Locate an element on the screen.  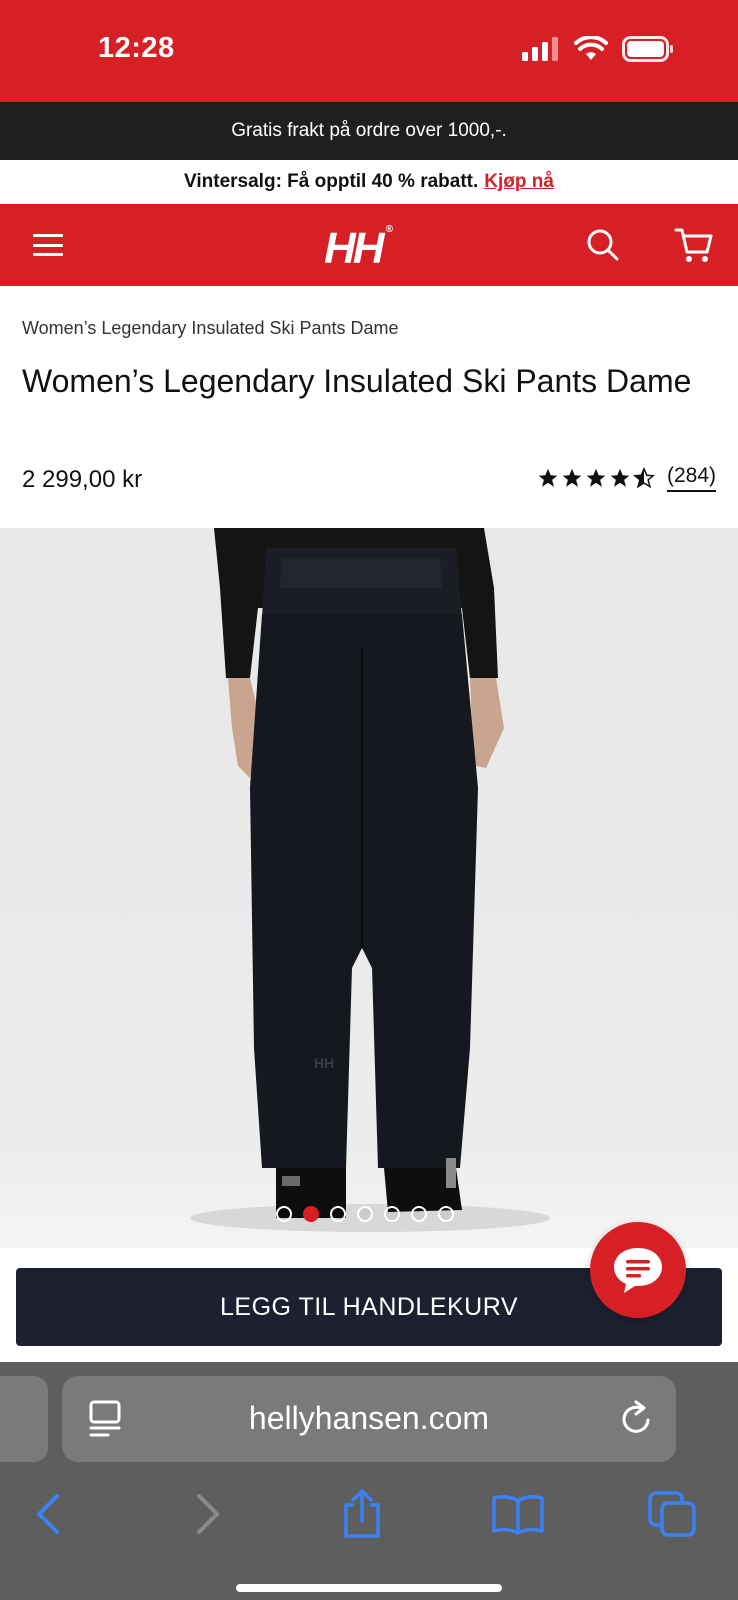
chevron-left-icon is located at coordinates (48, 1514).